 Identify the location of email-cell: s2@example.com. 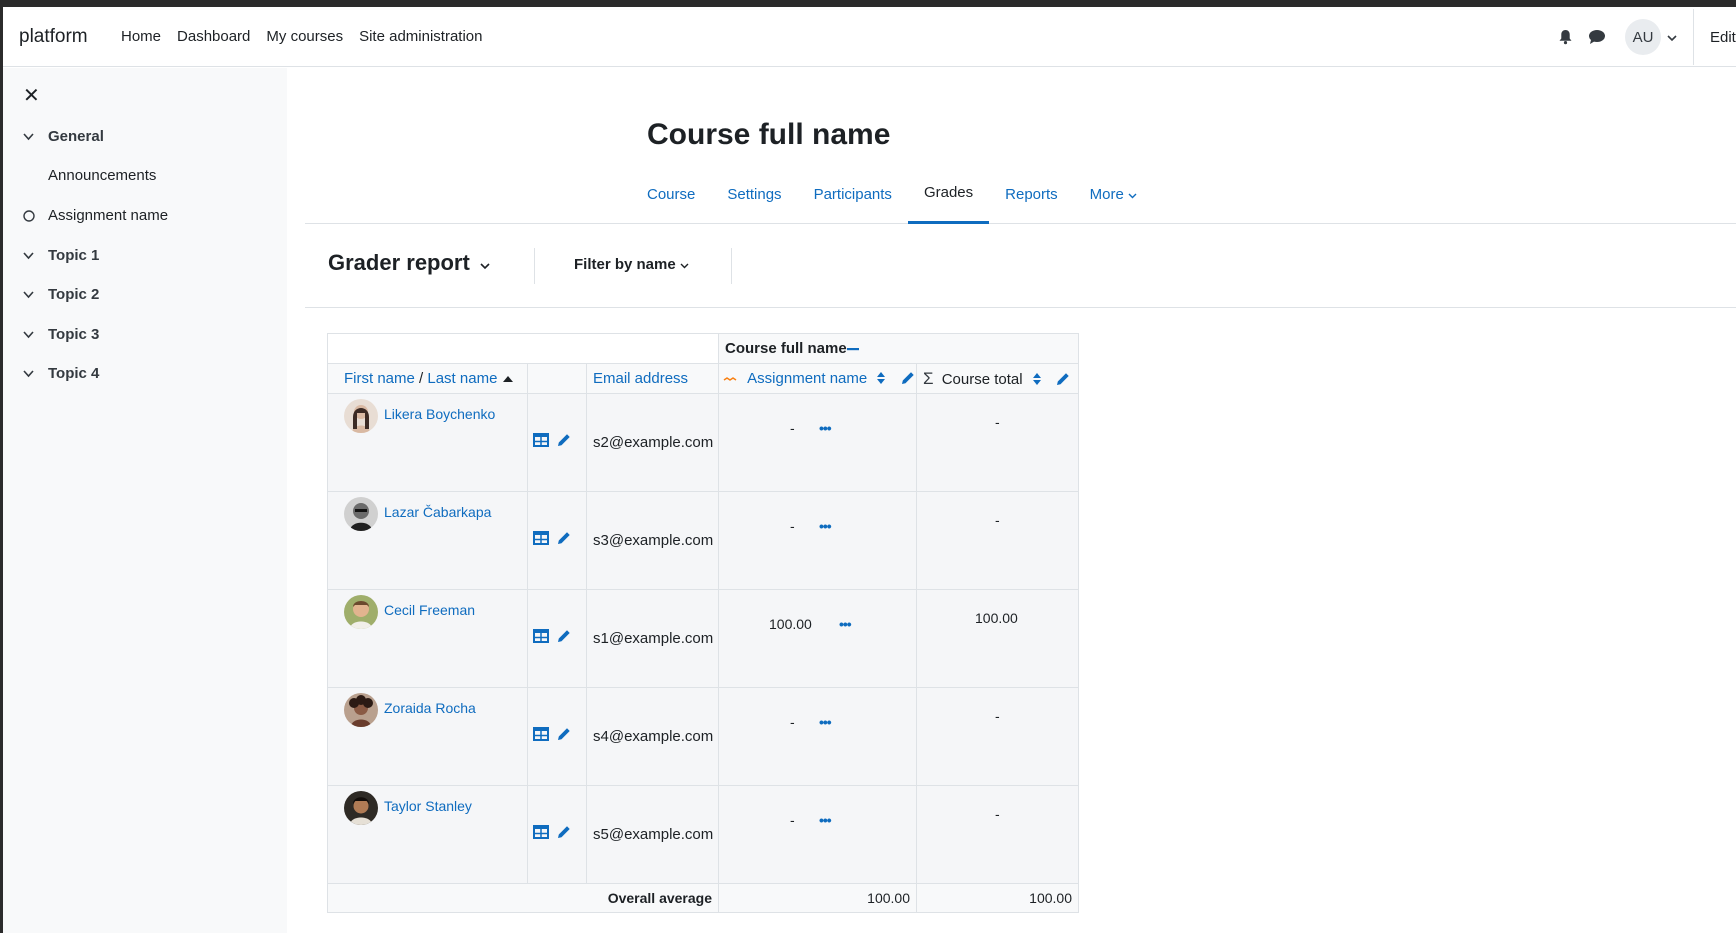
(652, 442).